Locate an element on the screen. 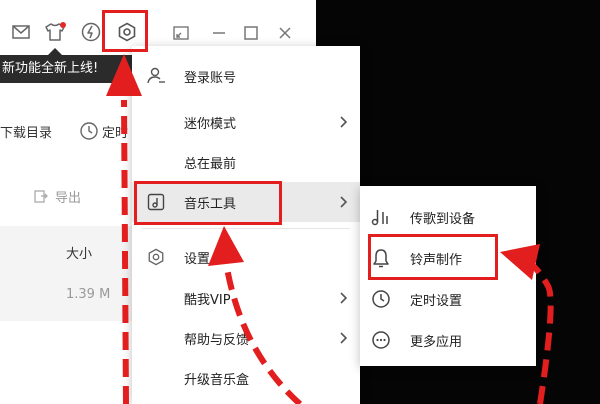 The width and height of the screenshot is (600, 404). download-dir-link: 下载目录 is located at coordinates (26, 131).